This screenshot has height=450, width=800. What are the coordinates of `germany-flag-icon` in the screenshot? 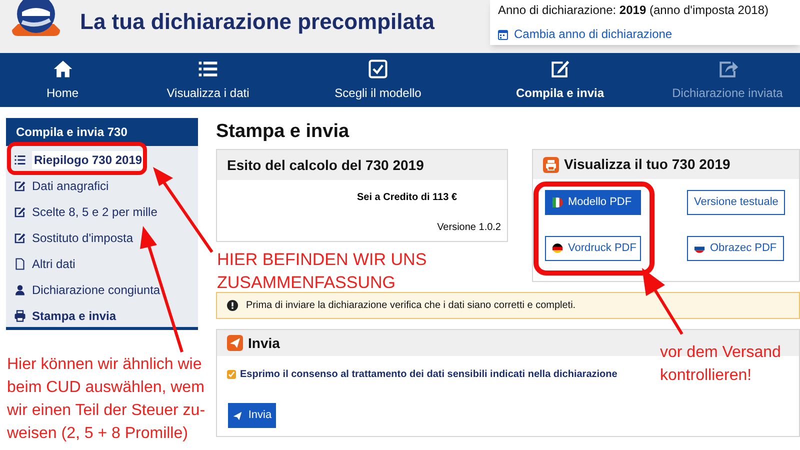 It's located at (557, 248).